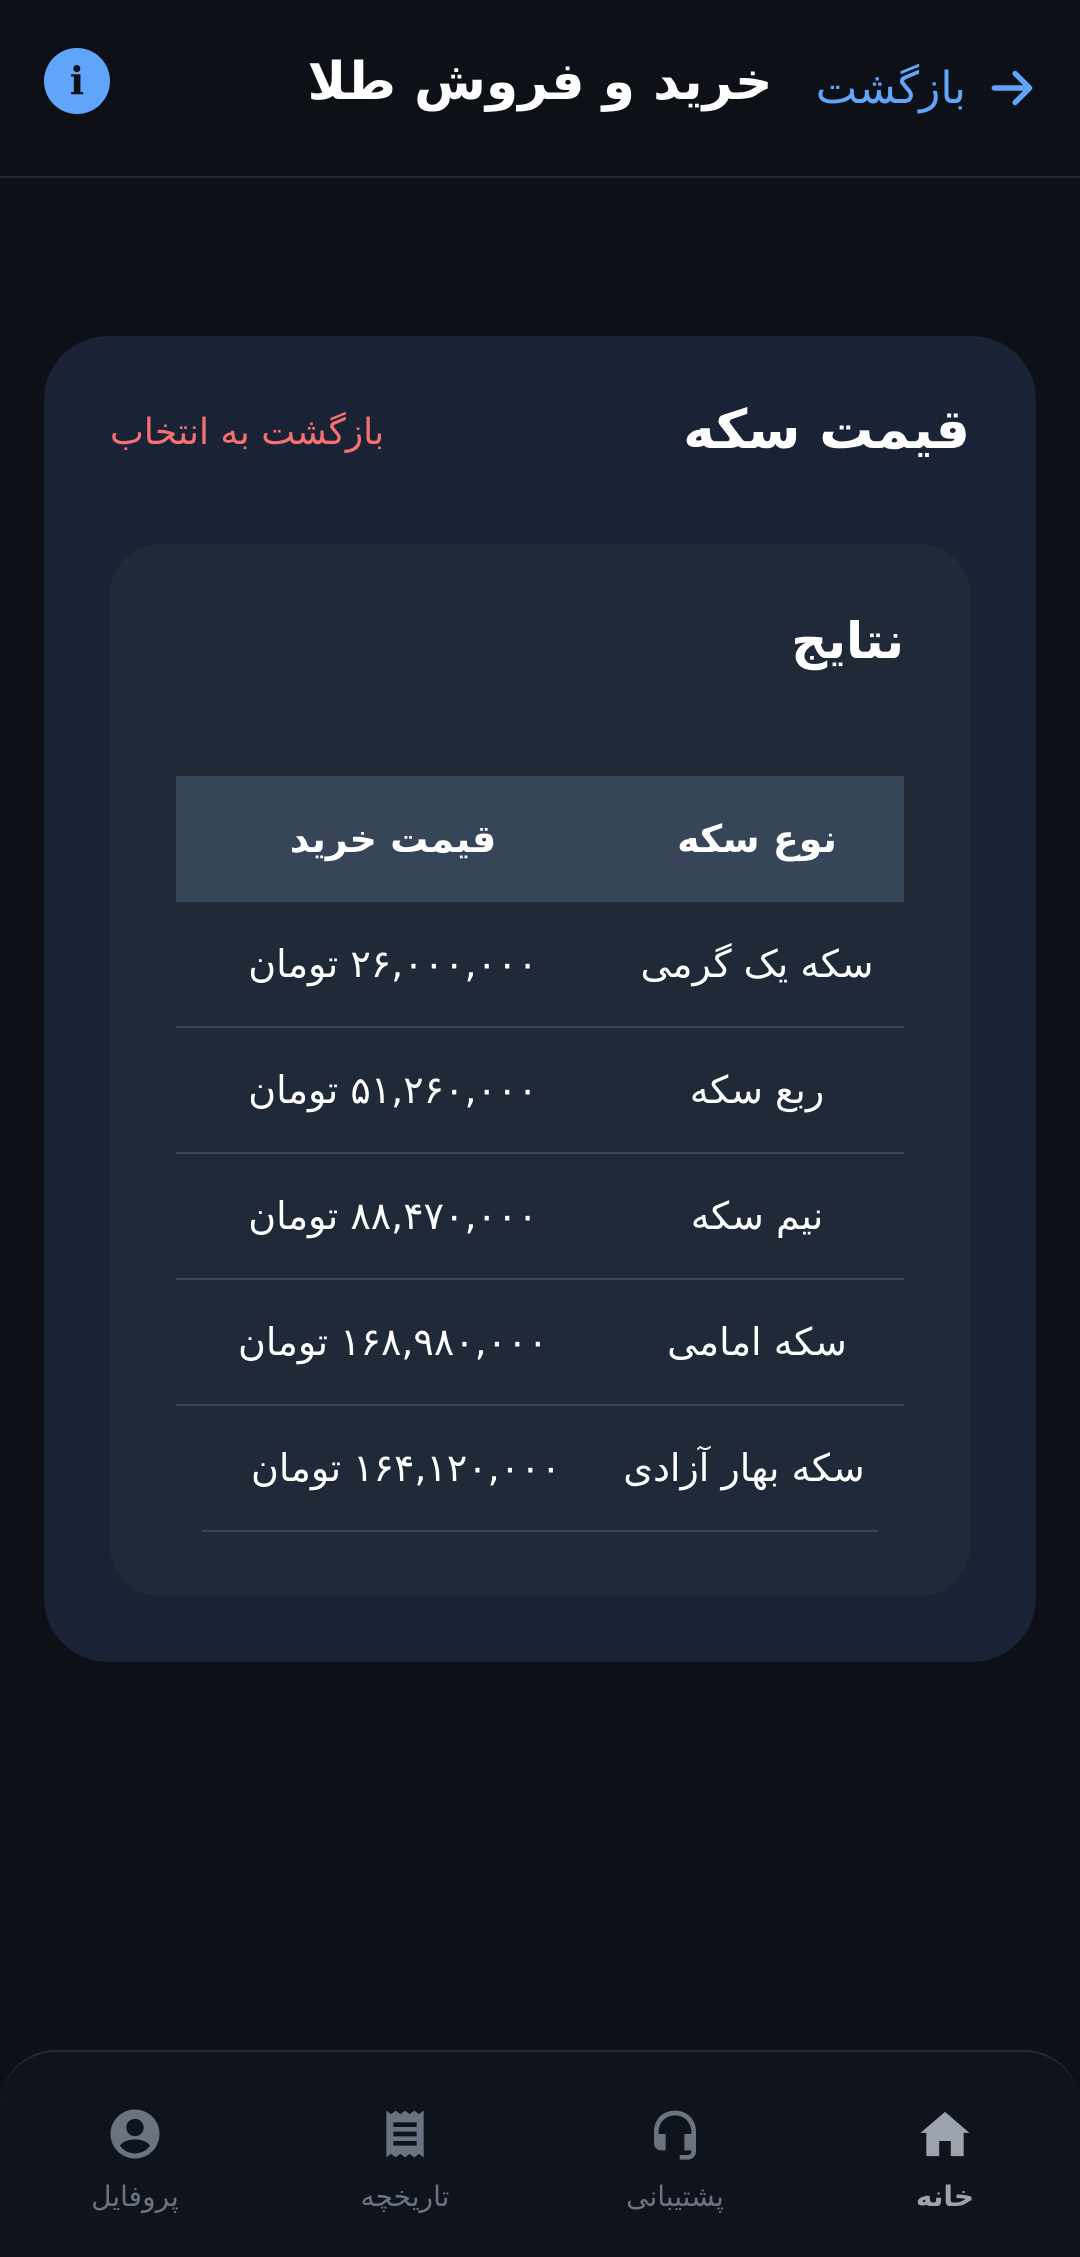 Image resolution: width=1080 pixels, height=2257 pixels. I want to click on price-cell: ۸۸,۴۷۰,۰۰۰ تومان, so click(393, 1216).